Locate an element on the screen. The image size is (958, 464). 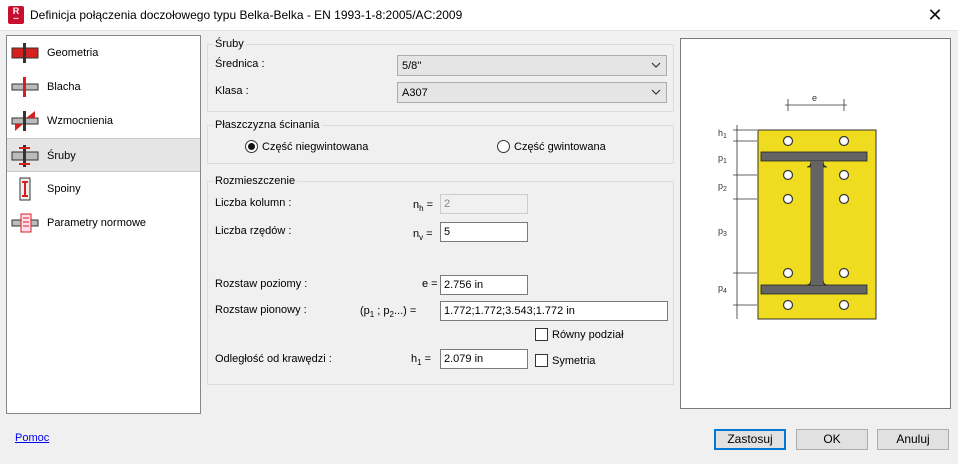
nav-item-wzmocnienia: Wzmocnienia is located at coordinates (103, 121).